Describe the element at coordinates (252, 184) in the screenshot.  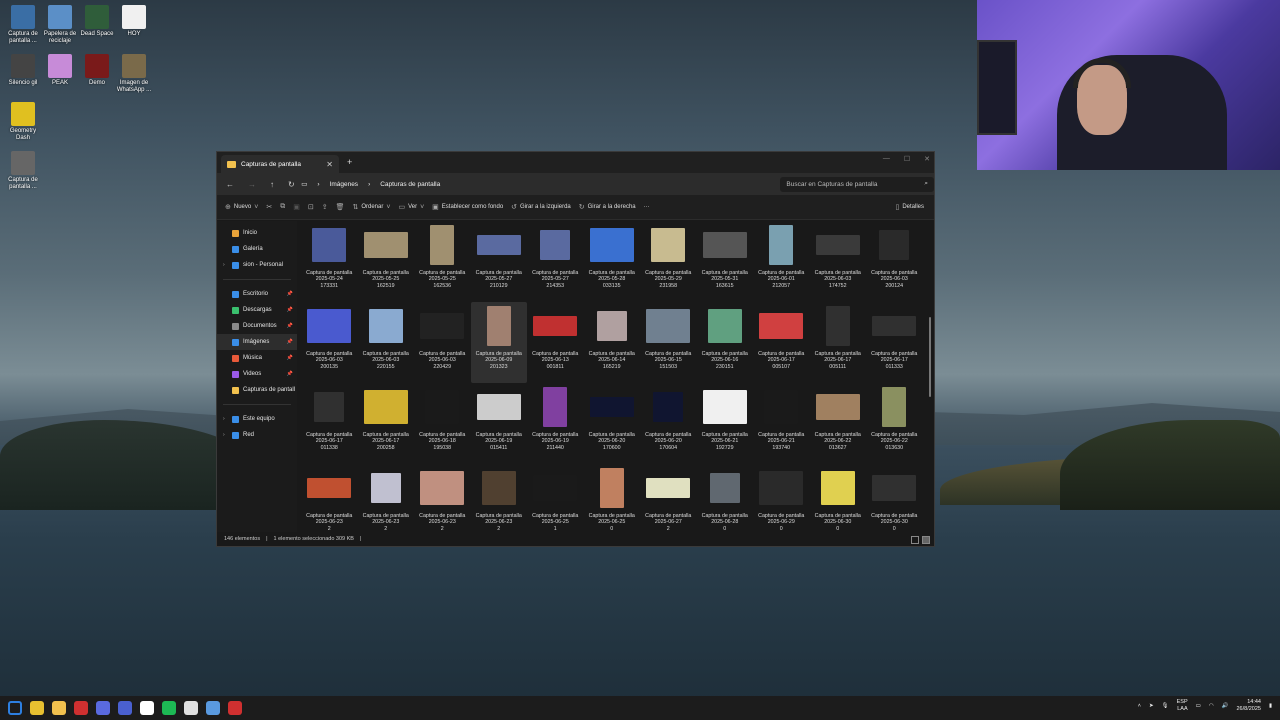
I see `forward-arrow-icon: →` at that location.